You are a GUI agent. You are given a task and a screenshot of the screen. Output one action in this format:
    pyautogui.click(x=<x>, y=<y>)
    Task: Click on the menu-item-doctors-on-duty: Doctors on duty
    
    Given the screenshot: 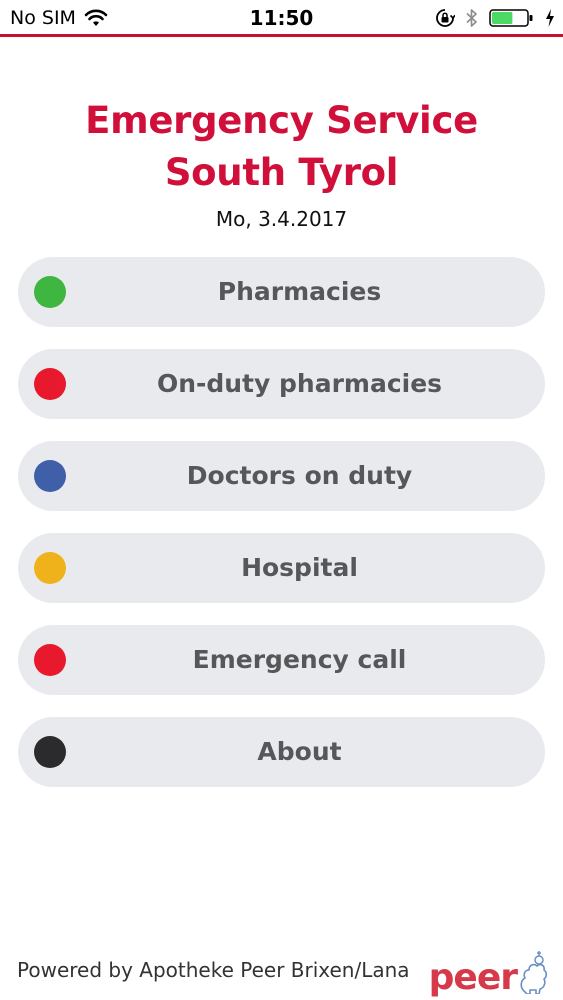 What is the action you would take?
    pyautogui.click(x=281, y=476)
    